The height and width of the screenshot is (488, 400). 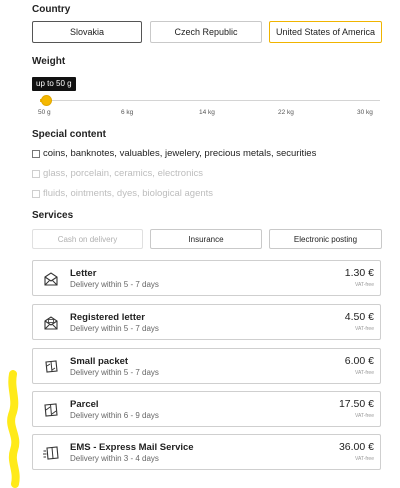 I want to click on result-price: 4.50 €, so click(x=359, y=317).